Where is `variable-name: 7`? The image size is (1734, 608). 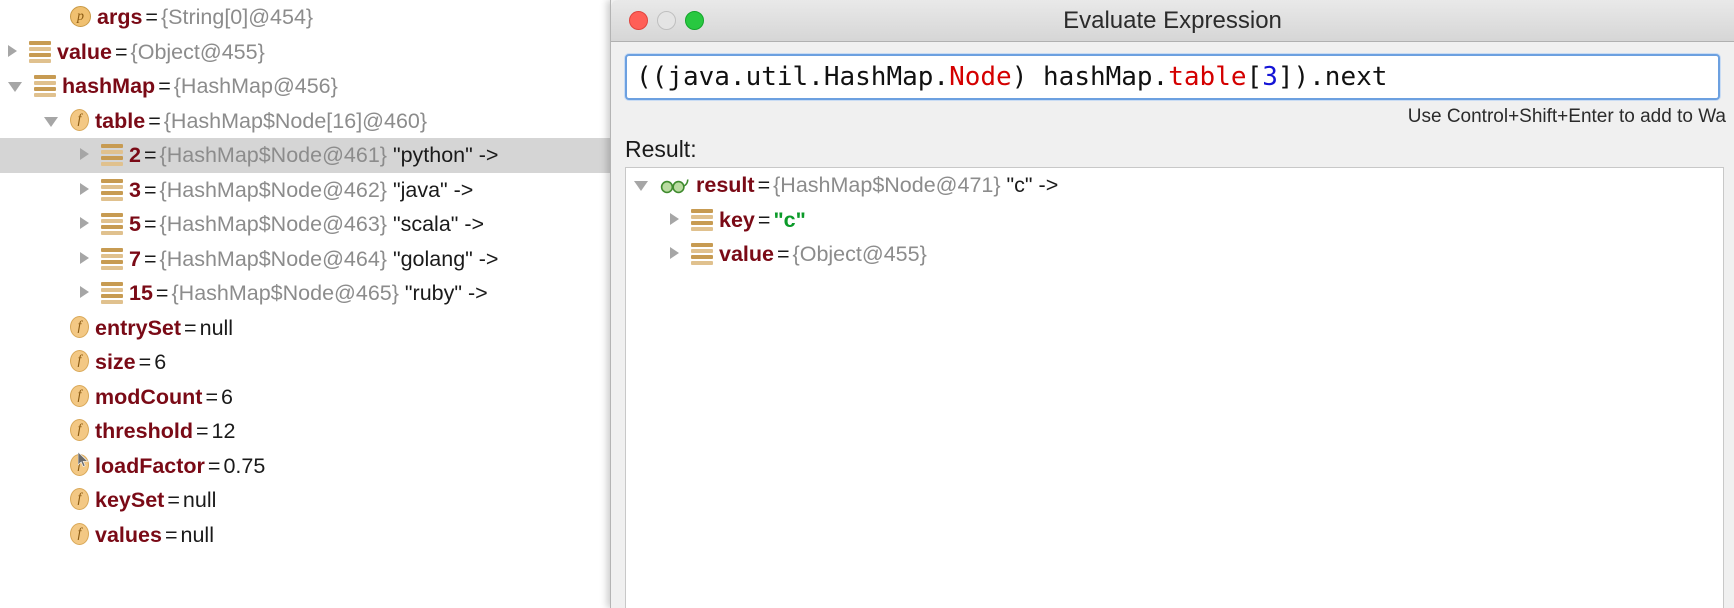
variable-name: 7 is located at coordinates (135, 258).